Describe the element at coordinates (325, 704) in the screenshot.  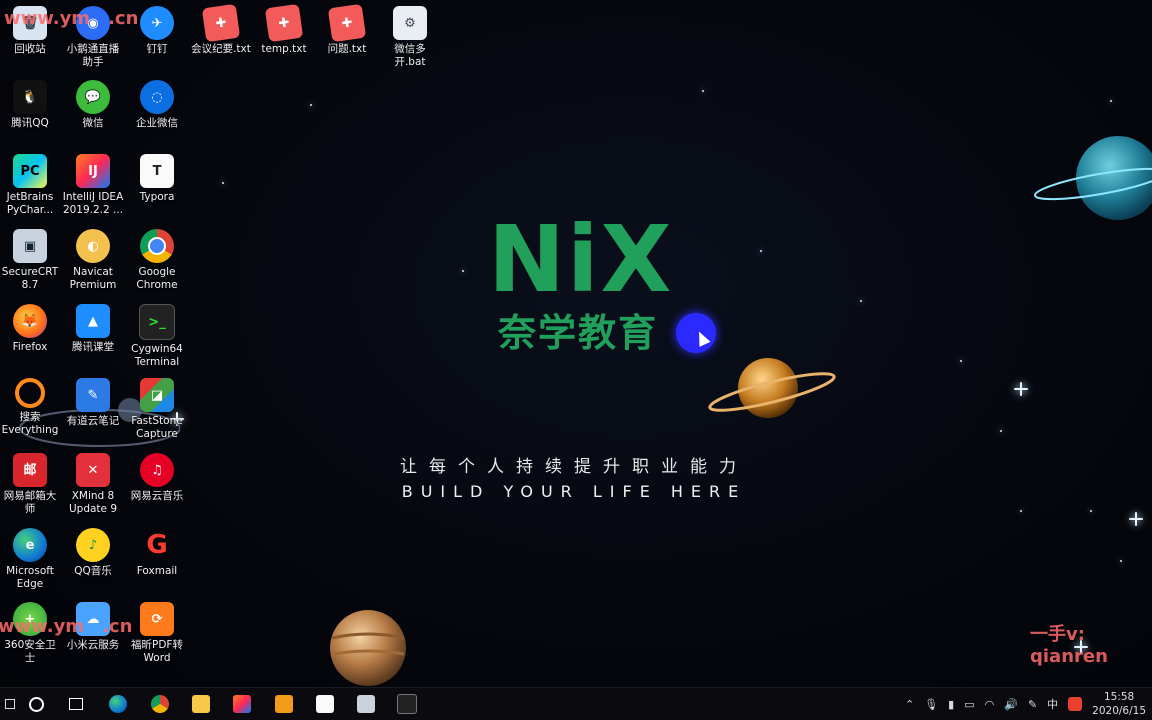
I see `taskbar-typora` at that location.